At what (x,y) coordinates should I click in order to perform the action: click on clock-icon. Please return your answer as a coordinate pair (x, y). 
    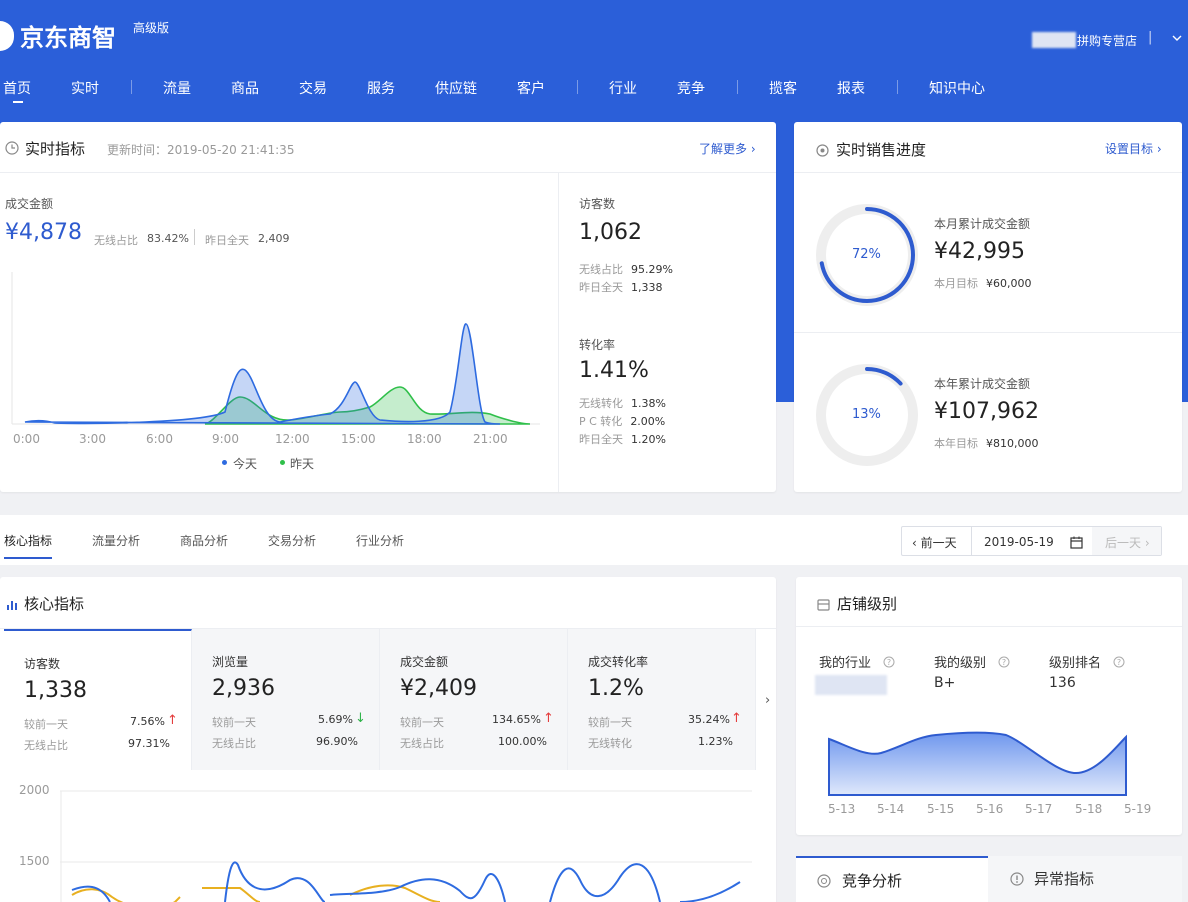
    Looking at the image, I should click on (12, 149).